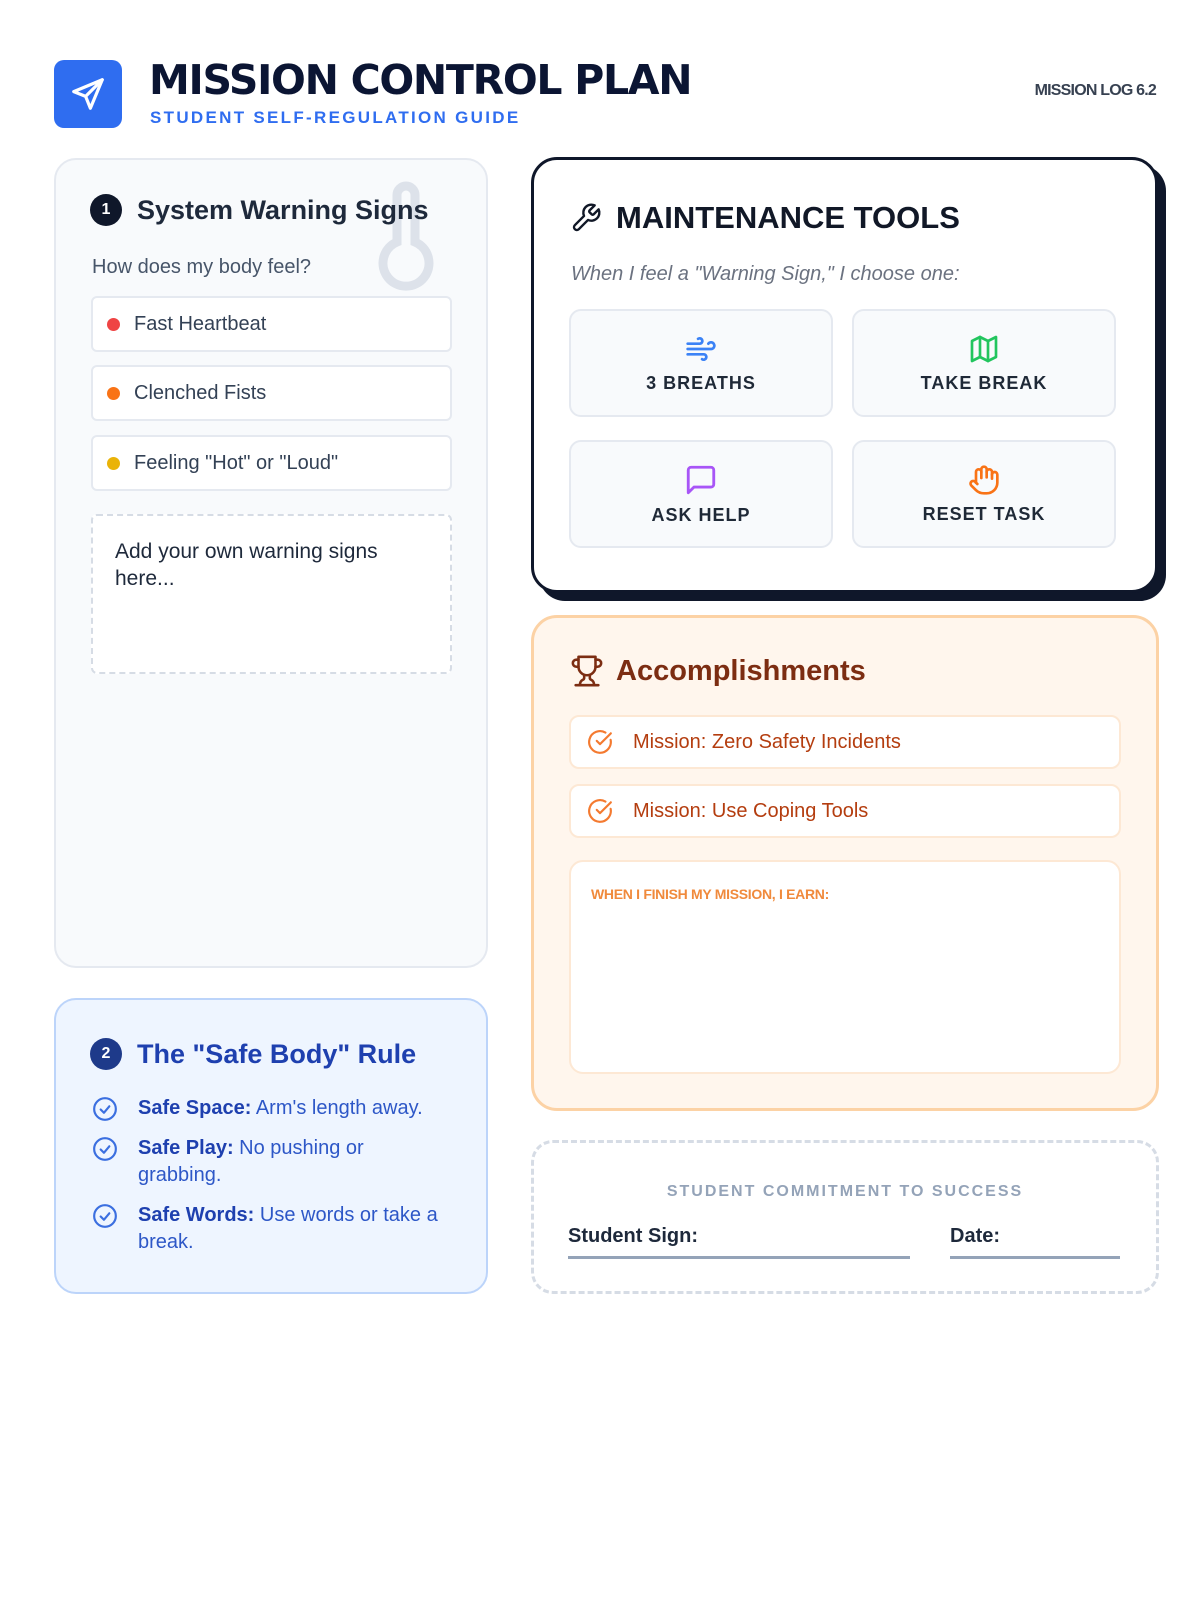 This screenshot has height=1600, width=1200. What do you see at coordinates (788, 217) in the screenshot?
I see `section-title: MAINTENANCE TOOLS` at bounding box center [788, 217].